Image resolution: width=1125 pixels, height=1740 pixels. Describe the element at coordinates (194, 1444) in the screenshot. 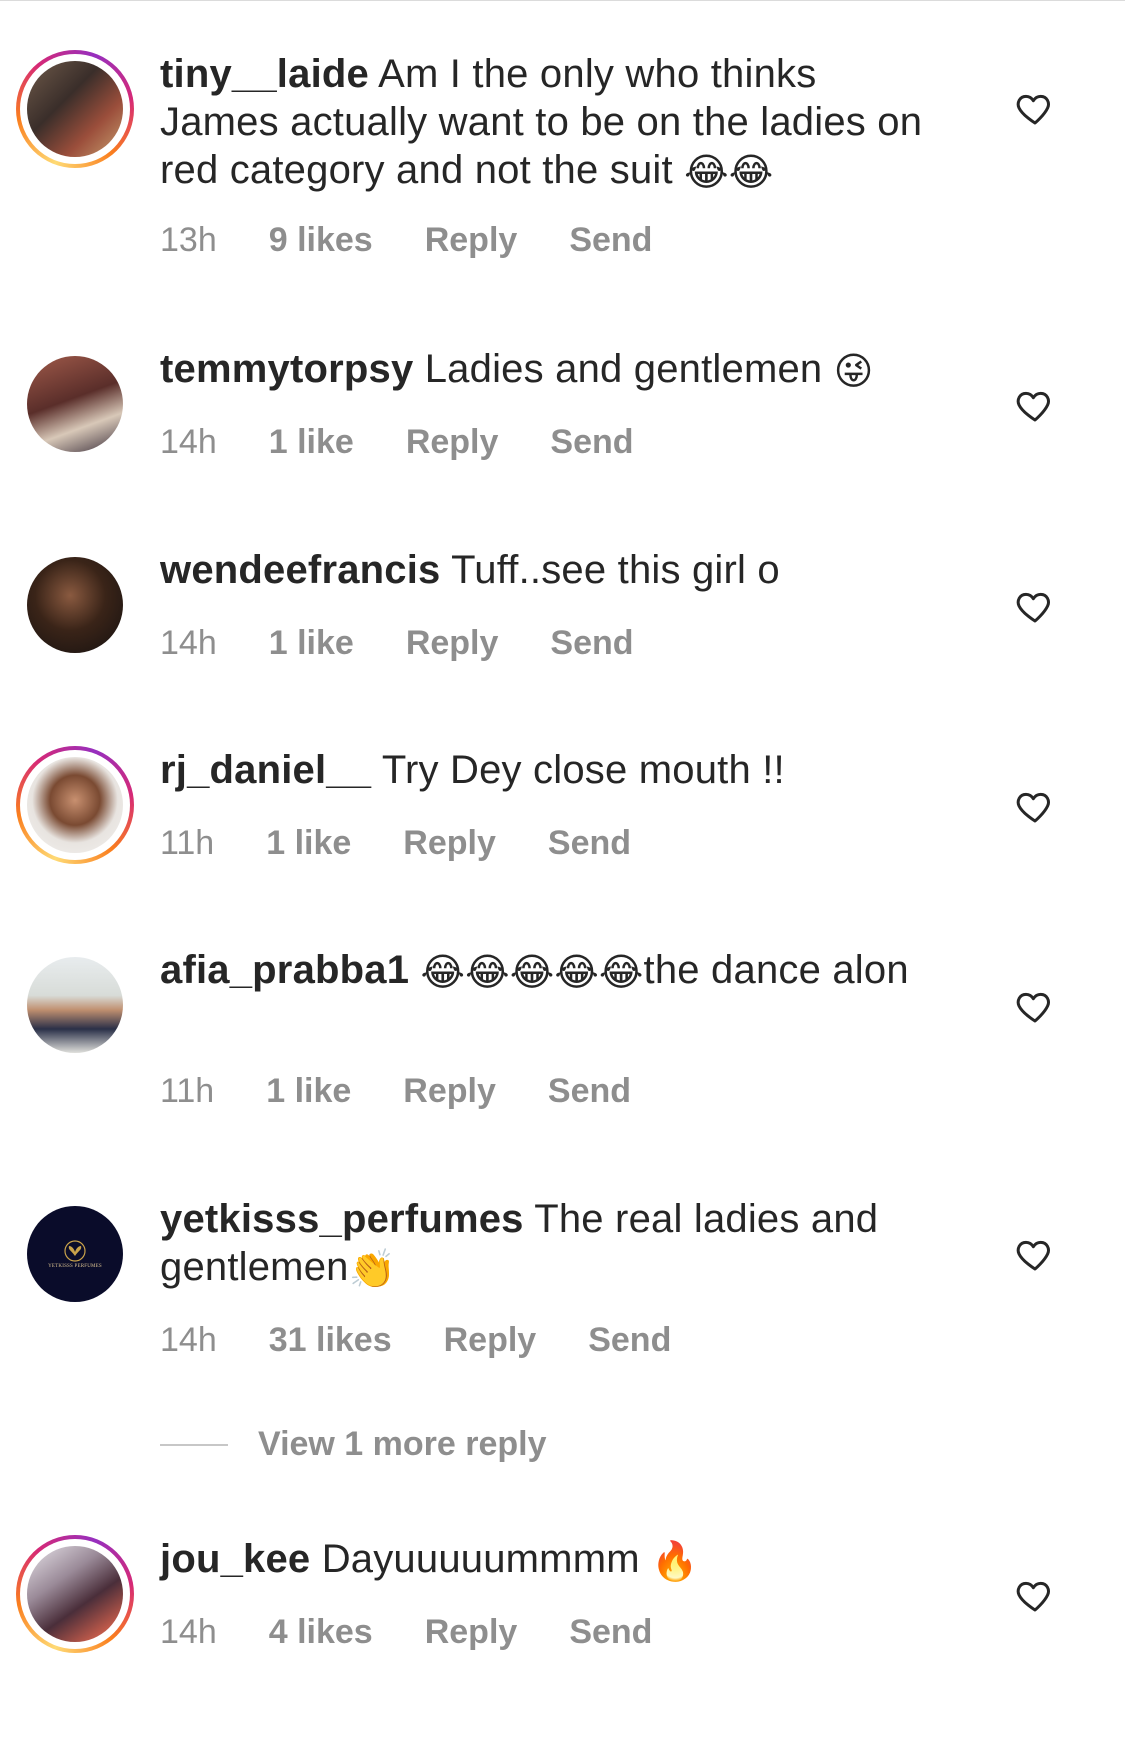

I see `reply-thread-line` at that location.